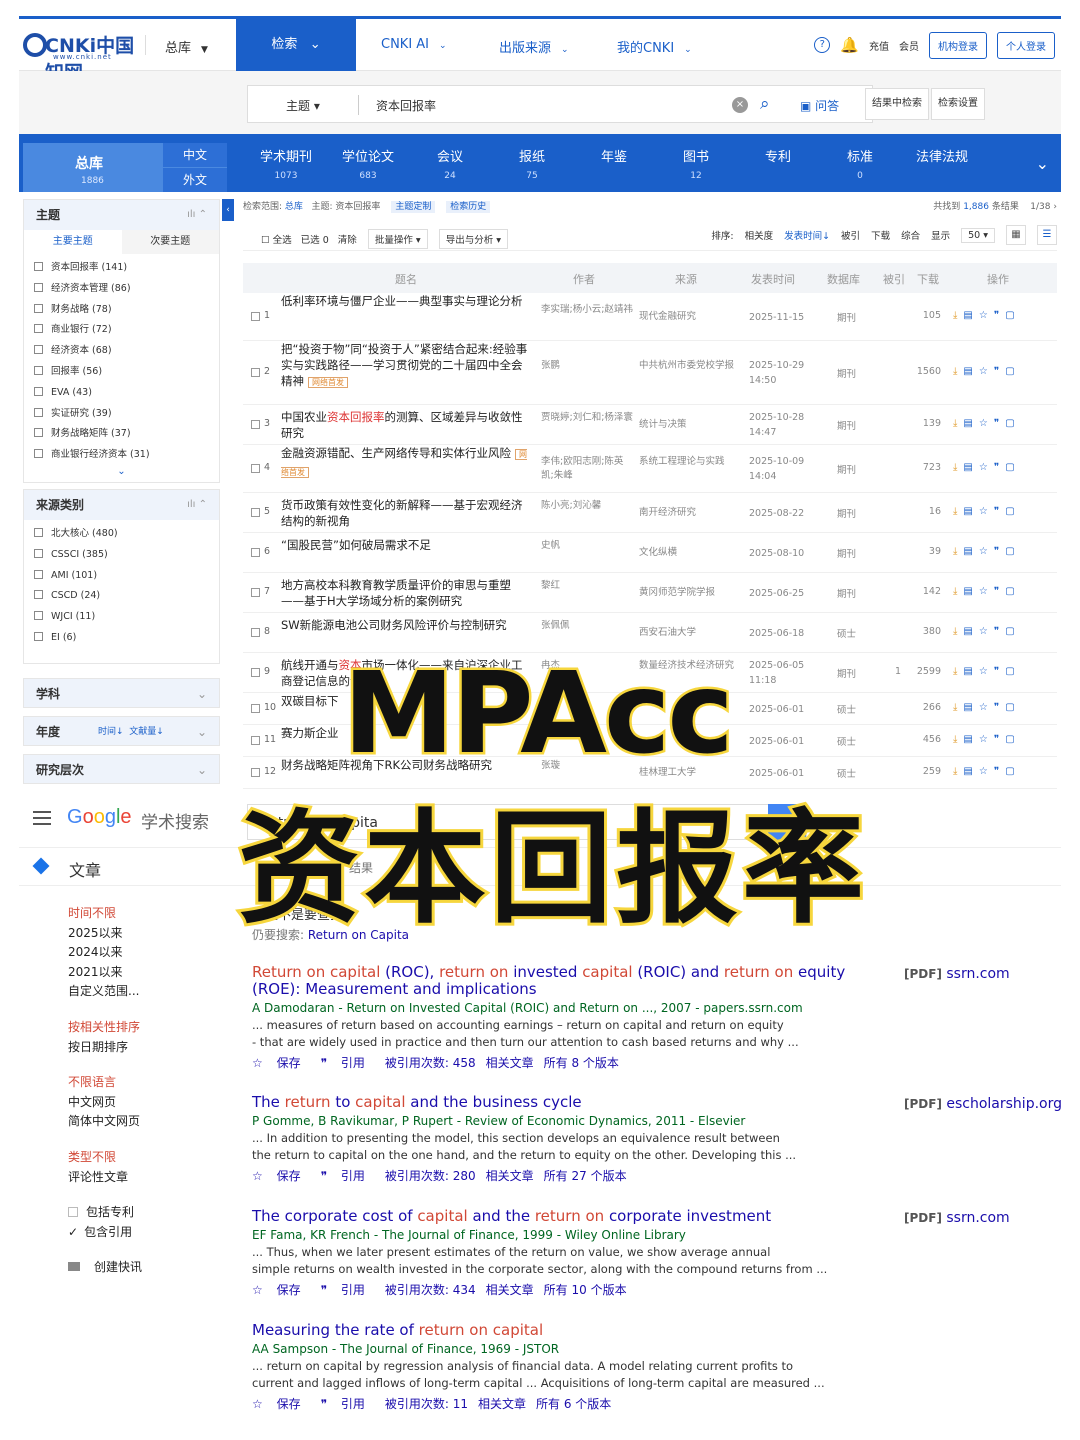 This screenshot has width=1080, height=1440. What do you see at coordinates (689, 317) in the screenshot?
I see `row-source: 现代金融研究` at bounding box center [689, 317].